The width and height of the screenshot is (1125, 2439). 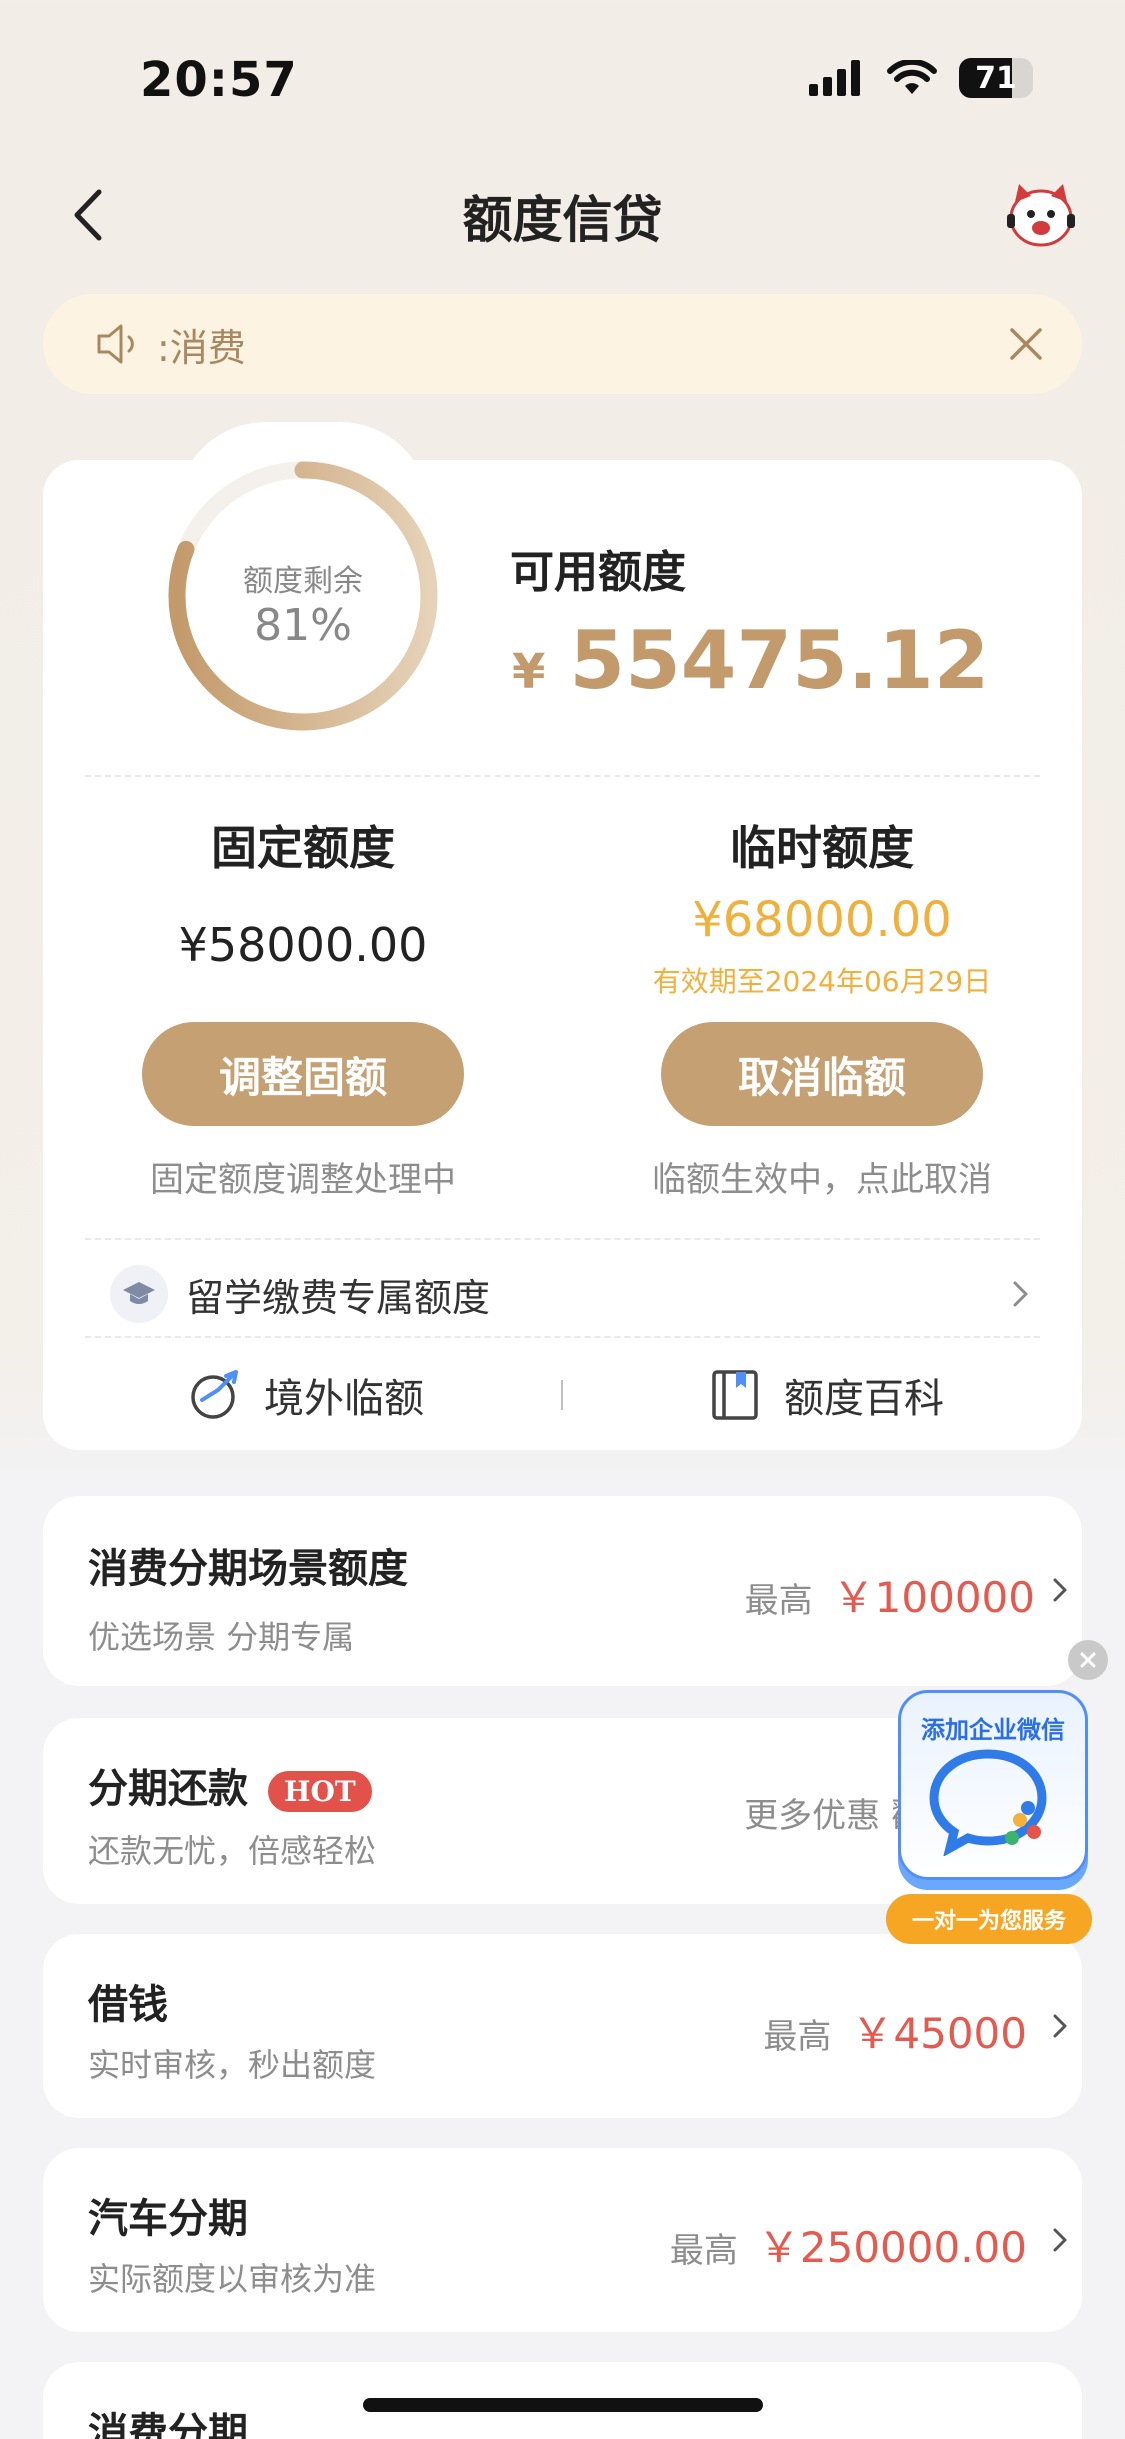 I want to click on limit-wiki-label: 额度百科, so click(x=864, y=1399).